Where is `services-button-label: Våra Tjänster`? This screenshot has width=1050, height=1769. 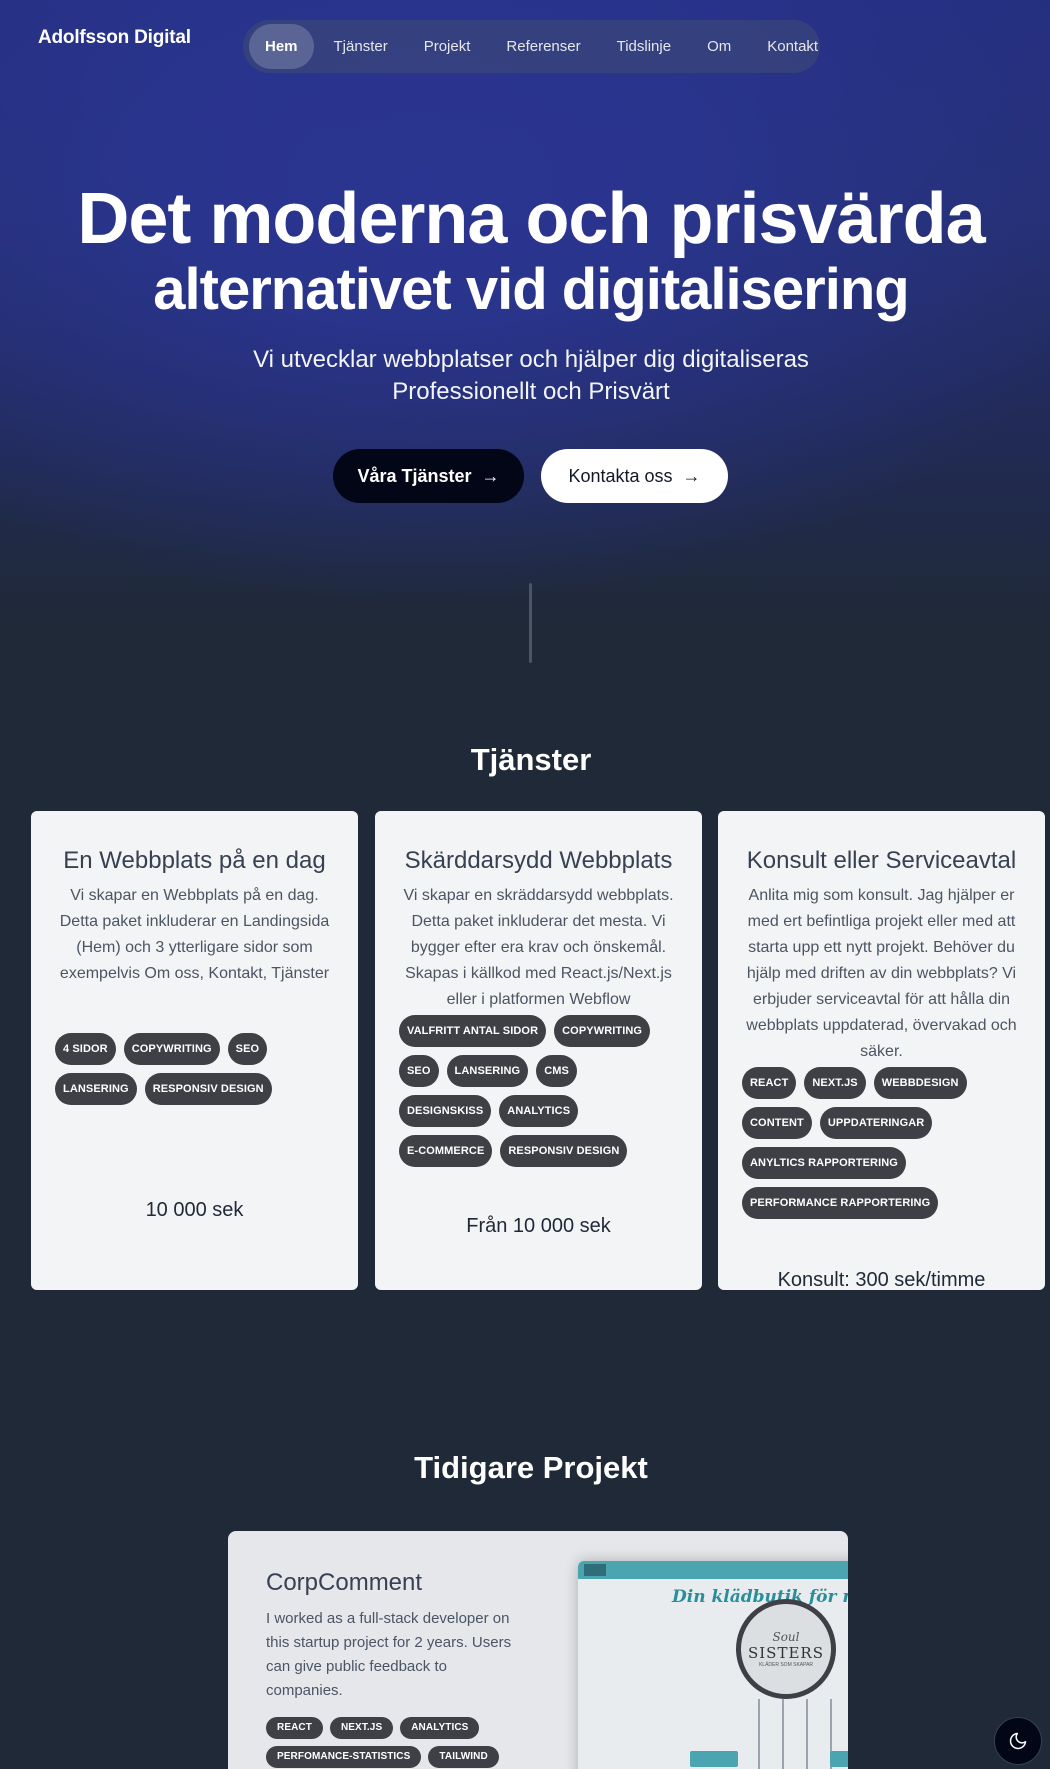
services-button-label: Våra Tjänster is located at coordinates (414, 475).